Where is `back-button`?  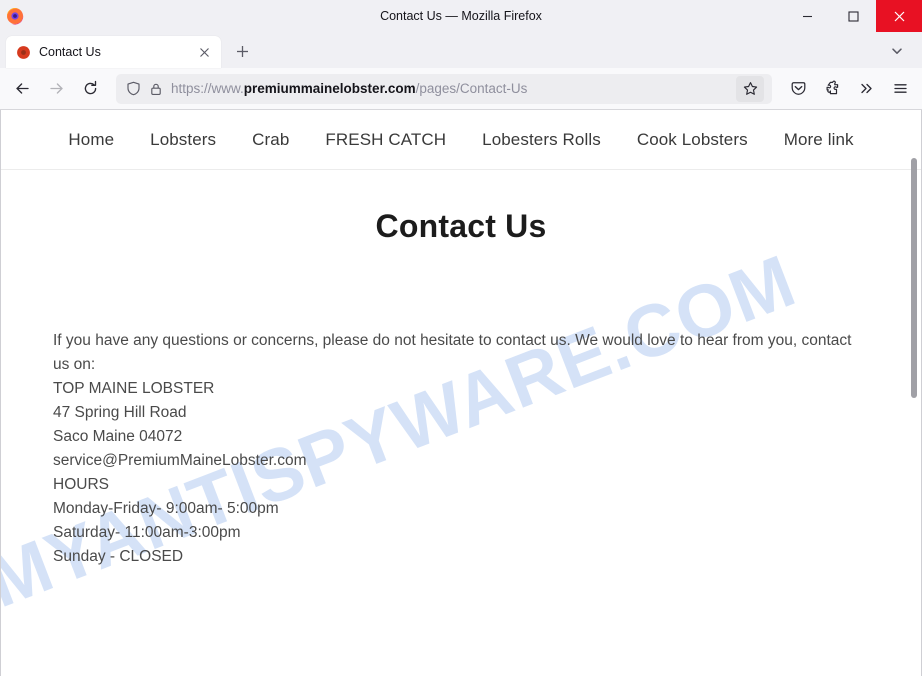
back-button is located at coordinates (22, 89).